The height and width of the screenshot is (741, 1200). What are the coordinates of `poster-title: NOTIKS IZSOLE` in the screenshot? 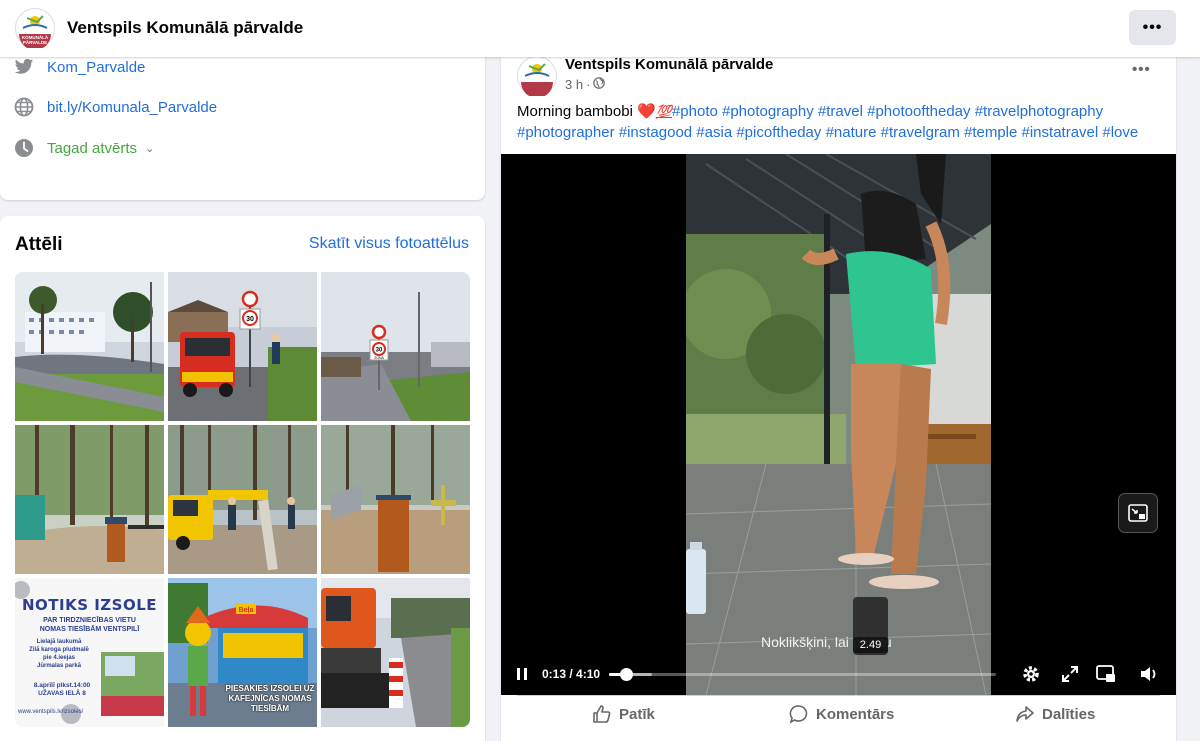 It's located at (89, 605).